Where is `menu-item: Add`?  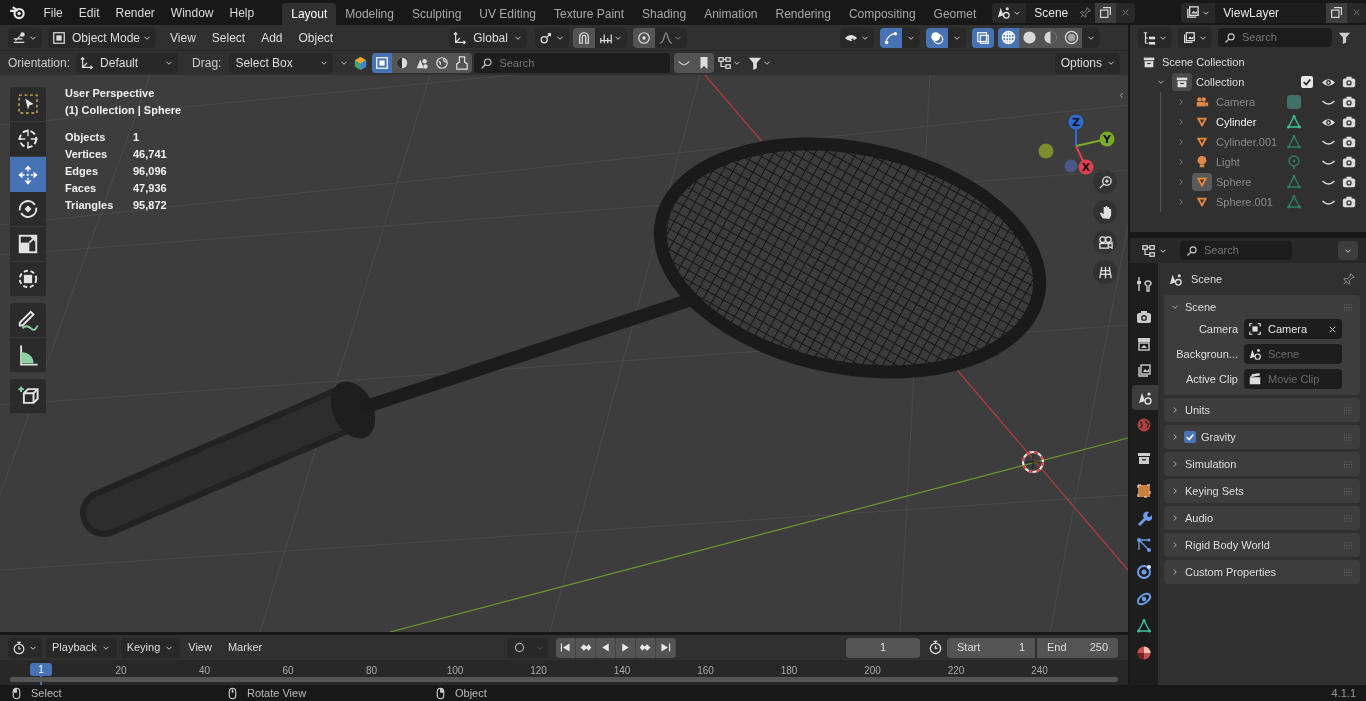
menu-item: Add is located at coordinates (272, 37).